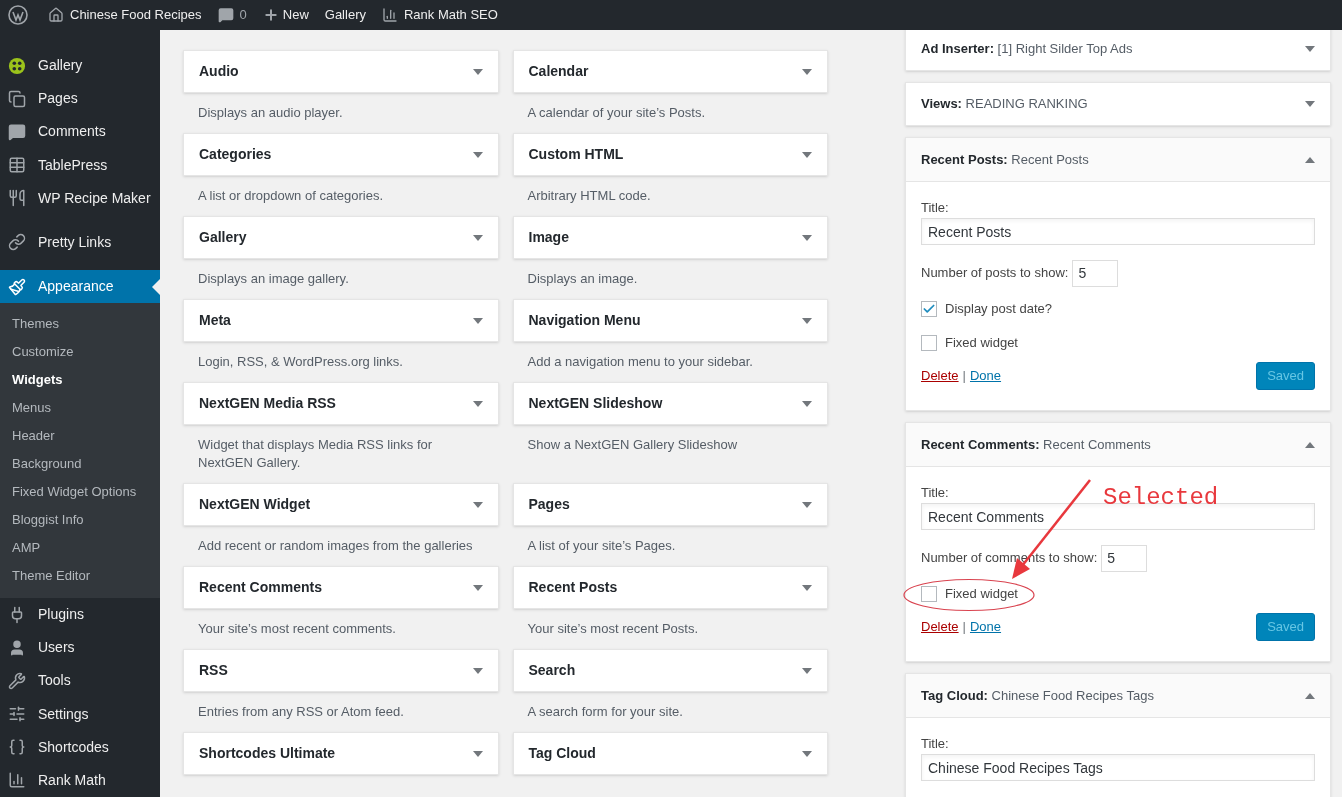  What do you see at coordinates (345, 15) in the screenshot?
I see `gallery-link: Gallery` at bounding box center [345, 15].